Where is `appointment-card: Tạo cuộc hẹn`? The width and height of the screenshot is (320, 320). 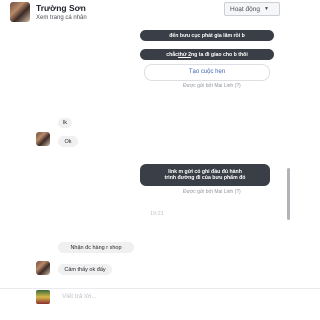 appointment-card: Tạo cuộc hẹn is located at coordinates (207, 72).